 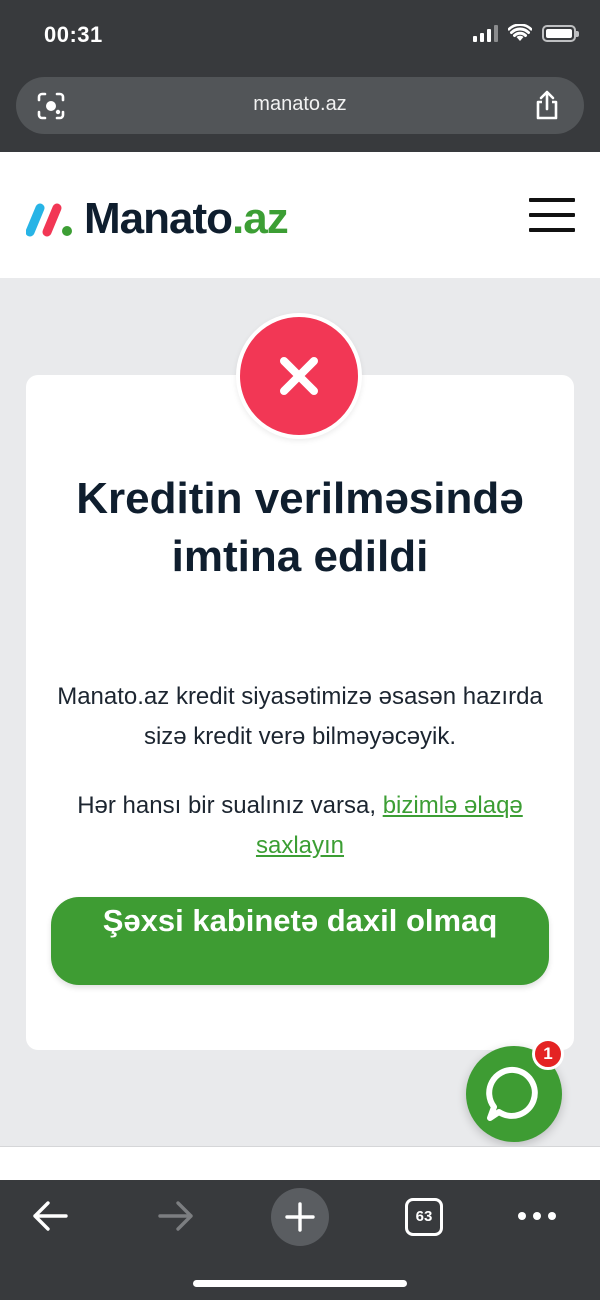 I want to click on browser-bottom-toolbar: 63, so click(x=300, y=1240).